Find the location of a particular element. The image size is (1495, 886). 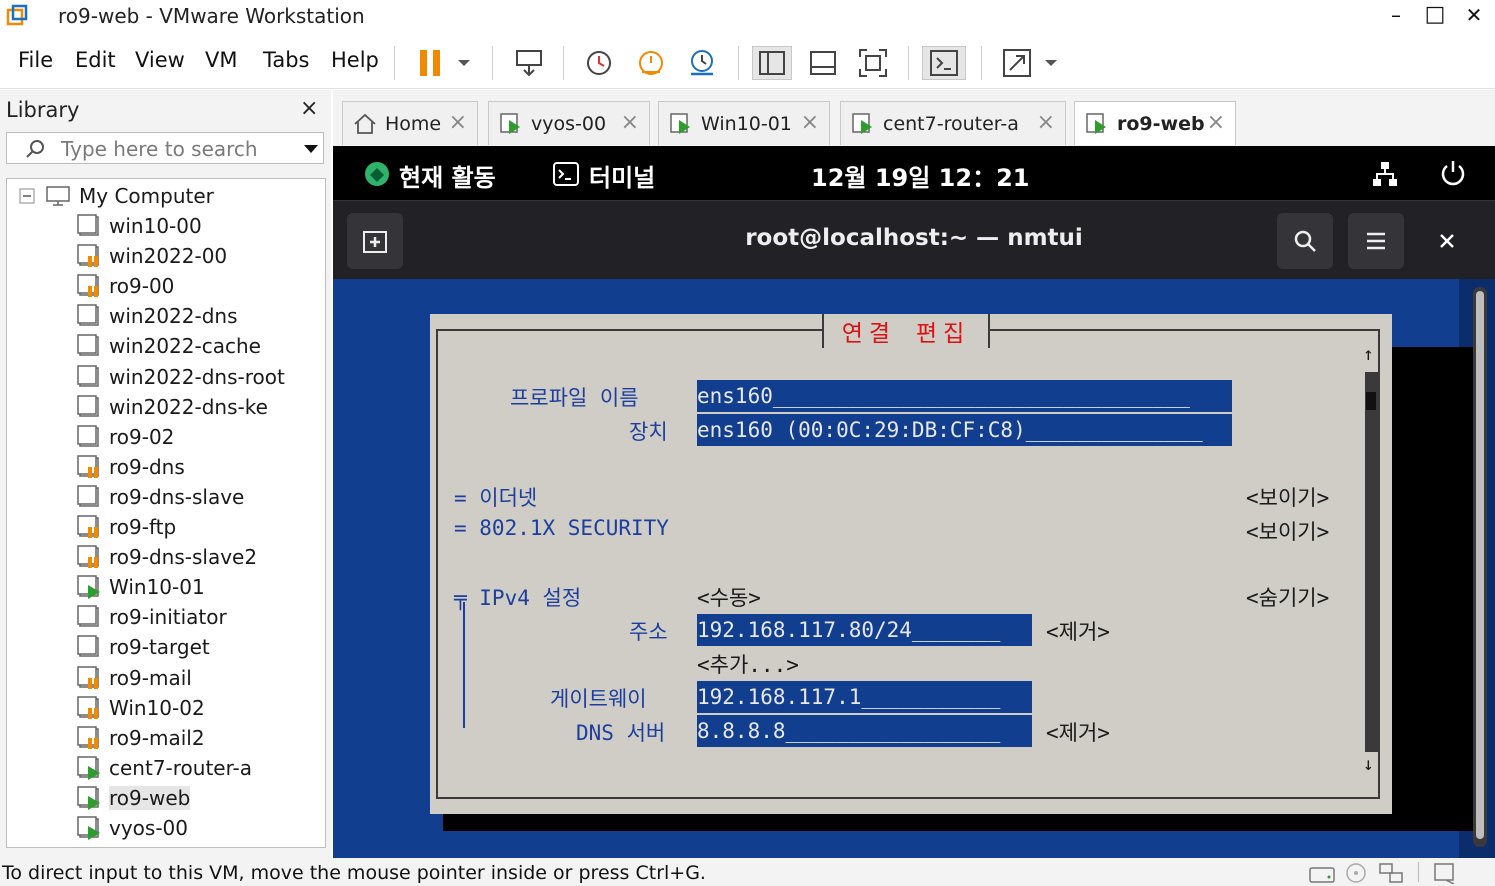

gateway-field: 192.168.117.1___________ is located at coordinates (864, 697).